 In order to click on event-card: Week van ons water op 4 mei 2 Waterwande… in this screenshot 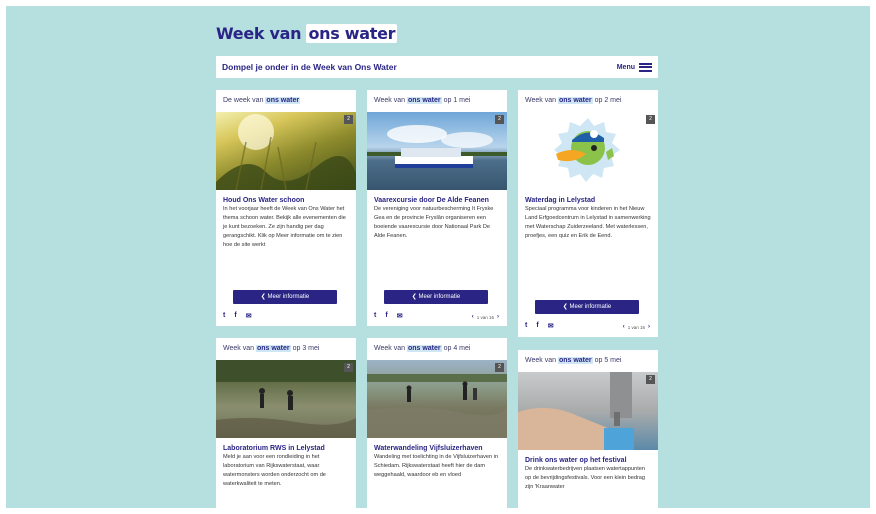, I will do `click(437, 423)`.